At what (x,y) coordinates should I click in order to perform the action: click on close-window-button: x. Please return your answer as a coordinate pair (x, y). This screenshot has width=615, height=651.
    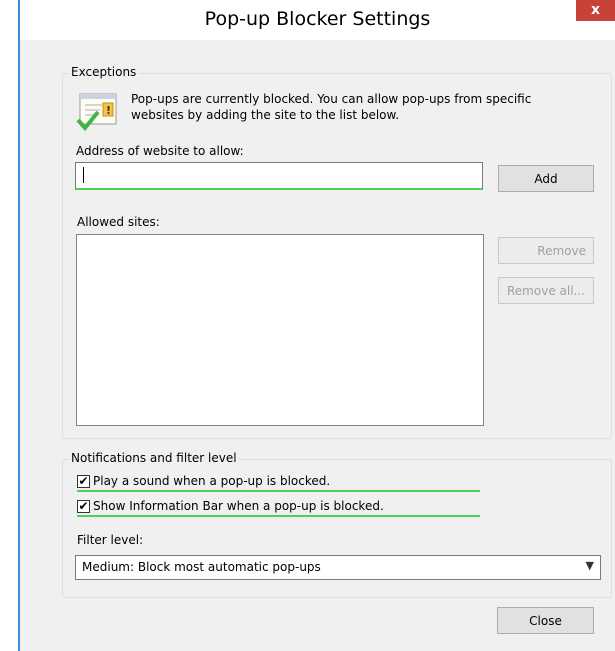
    Looking at the image, I should click on (595, 10).